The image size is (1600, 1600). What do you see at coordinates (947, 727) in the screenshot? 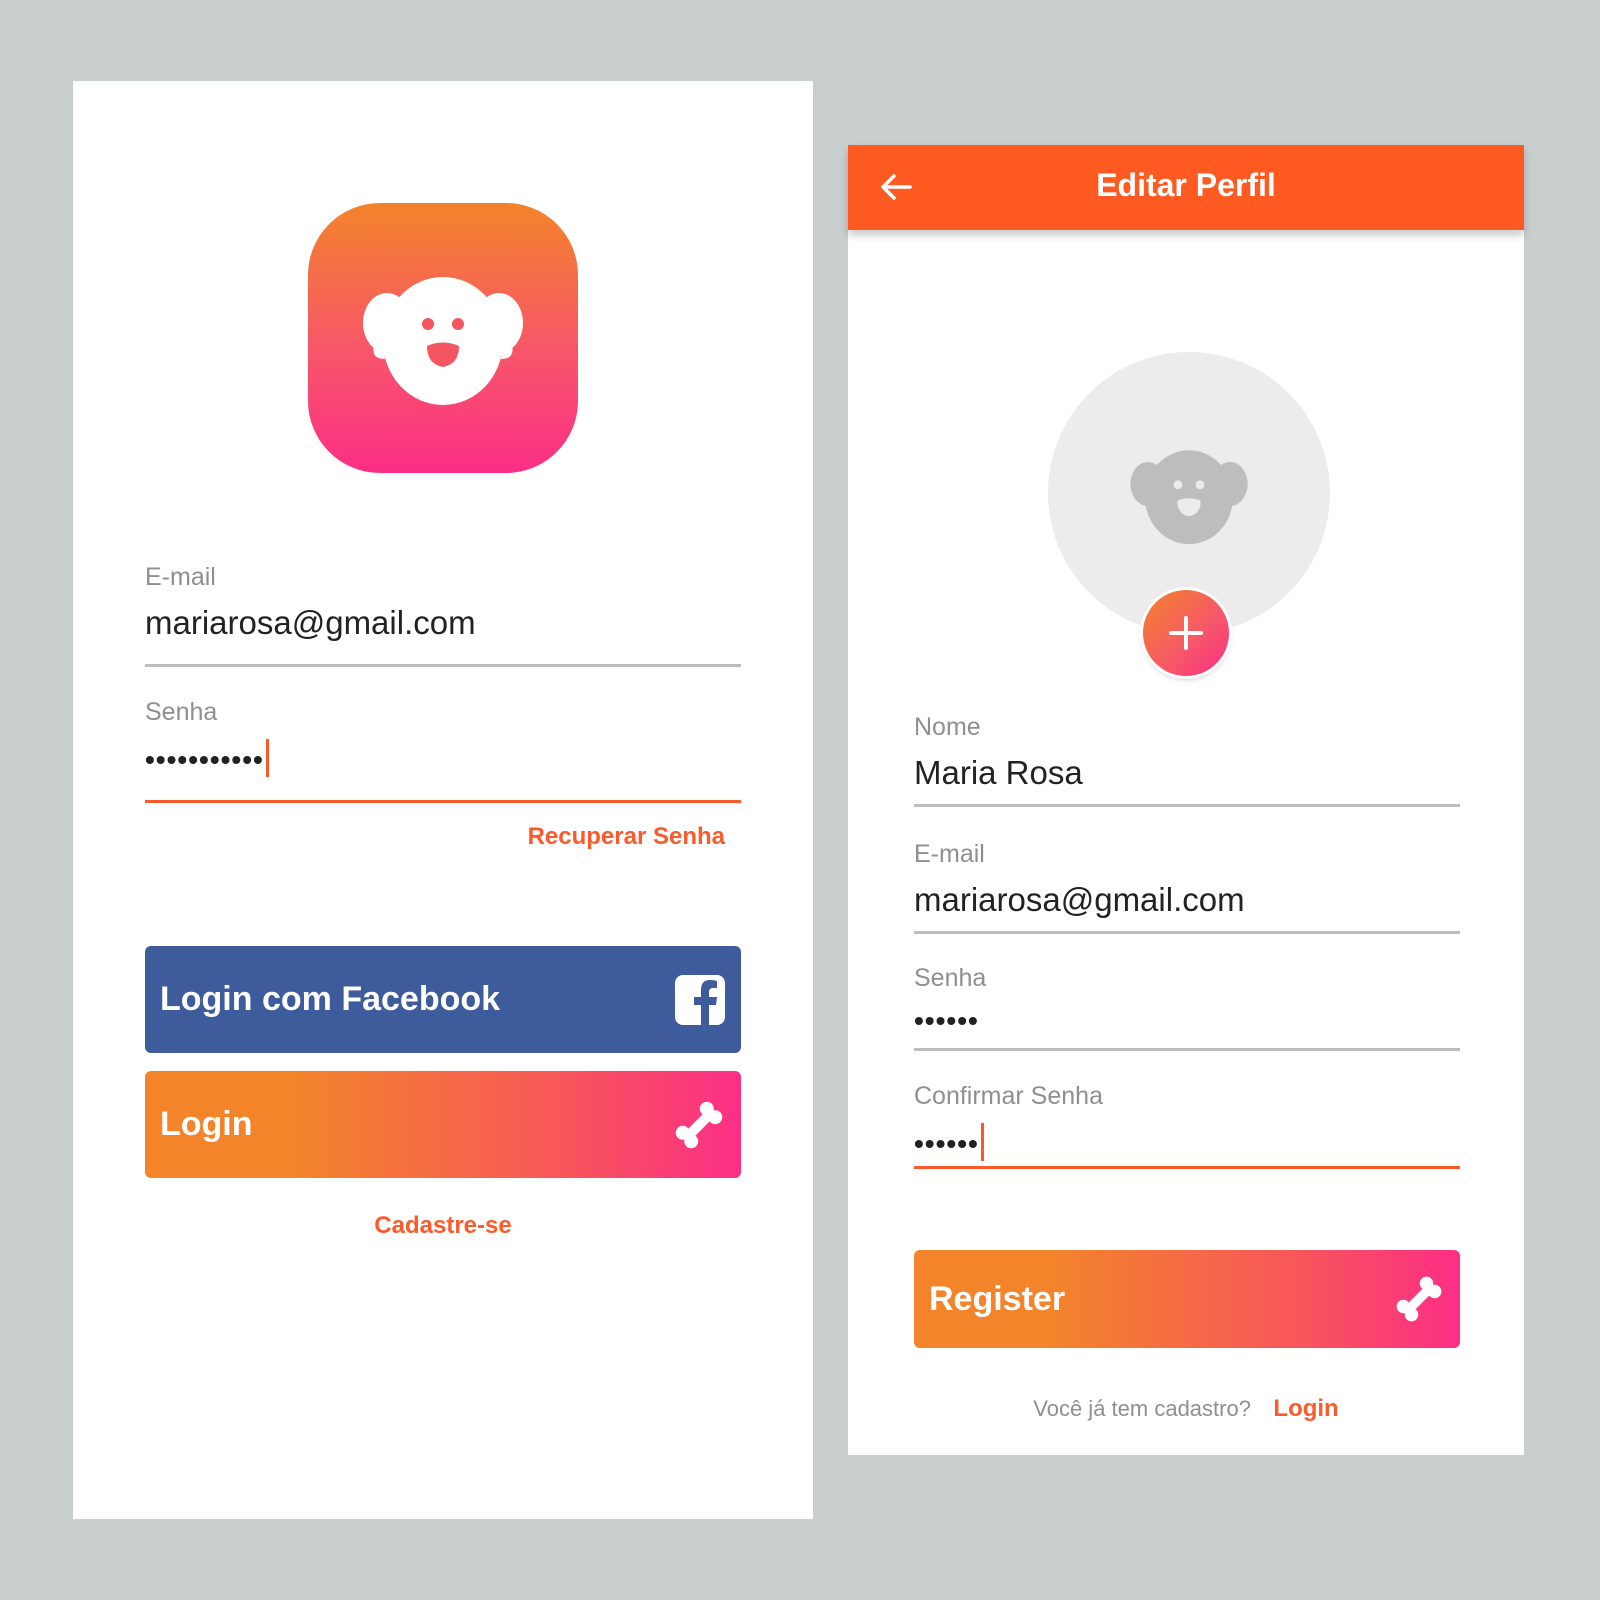
I see `name-label: Nome` at bounding box center [947, 727].